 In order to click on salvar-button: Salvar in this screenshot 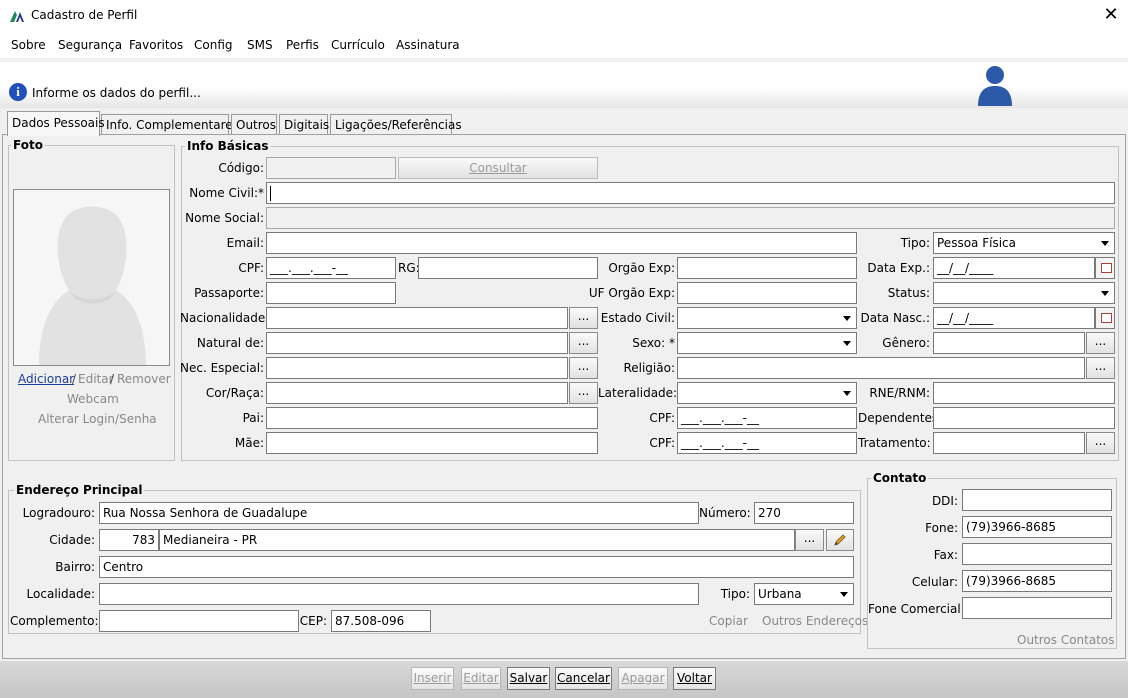, I will do `click(528, 678)`.